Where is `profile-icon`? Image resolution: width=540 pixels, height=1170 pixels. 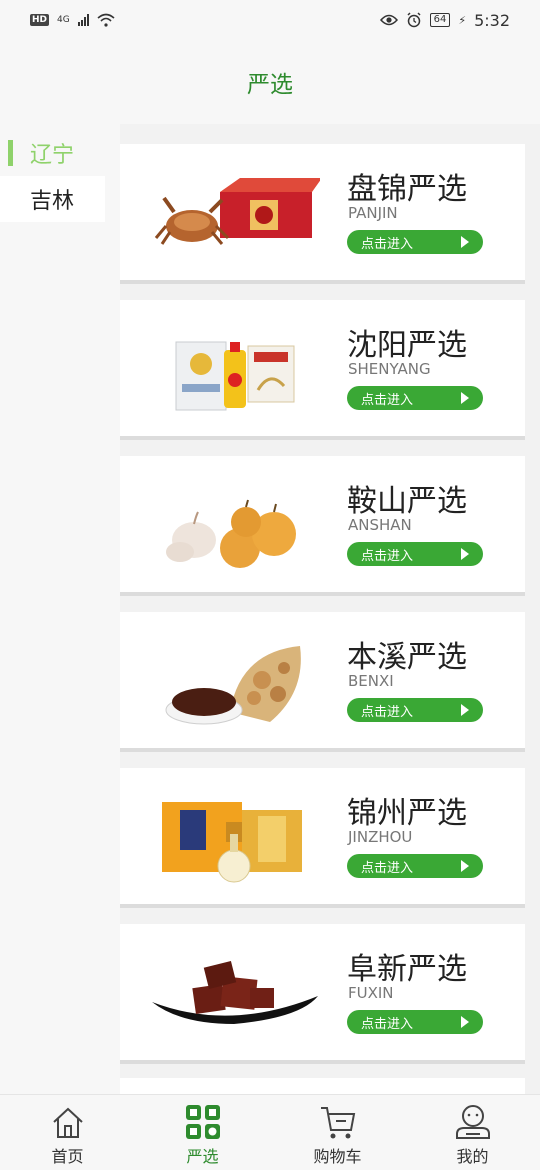 profile-icon is located at coordinates (473, 1122).